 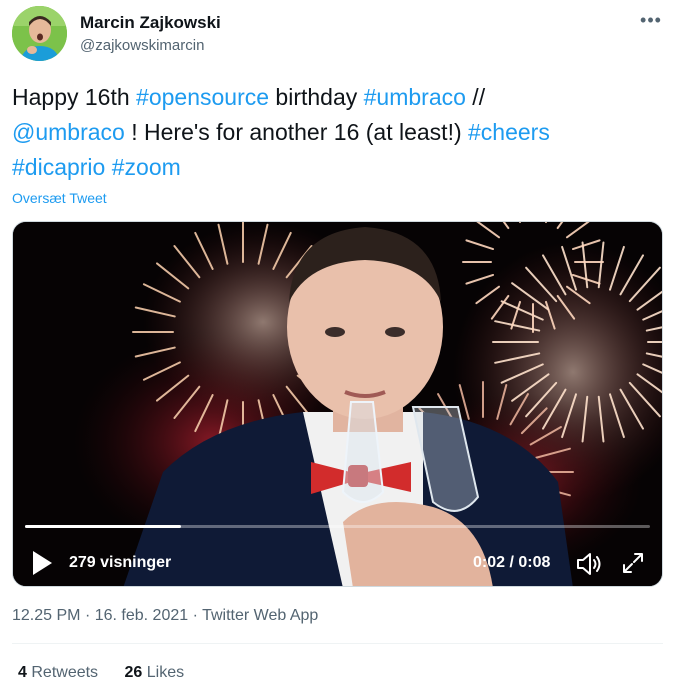 What do you see at coordinates (509, 132) in the screenshot?
I see `hashtag-link: #cheers` at bounding box center [509, 132].